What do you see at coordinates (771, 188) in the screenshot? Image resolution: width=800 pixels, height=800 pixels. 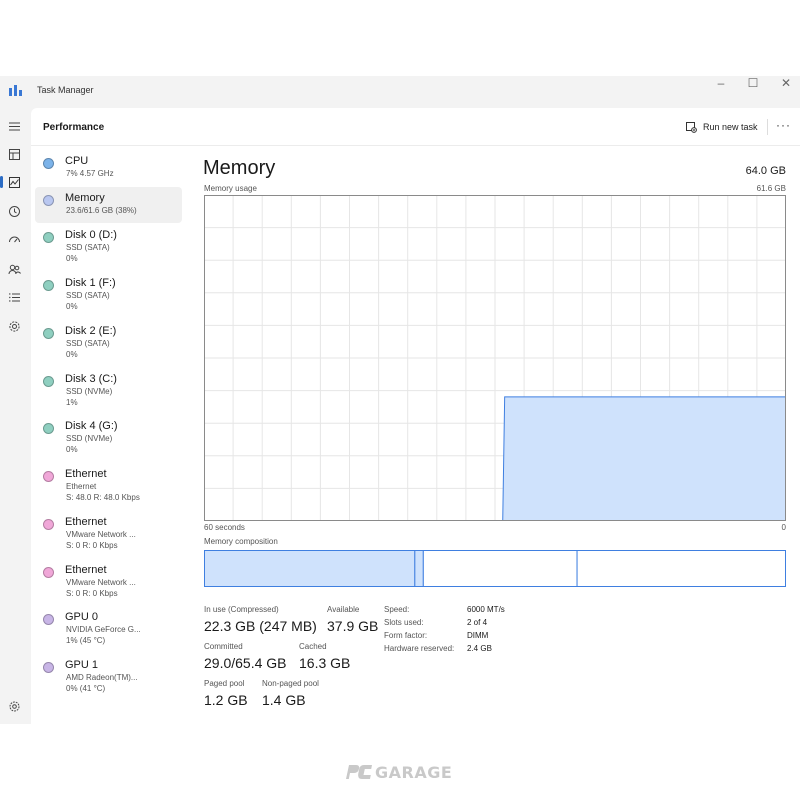 I see `usage-max-label: 61.6 GB` at bounding box center [771, 188].